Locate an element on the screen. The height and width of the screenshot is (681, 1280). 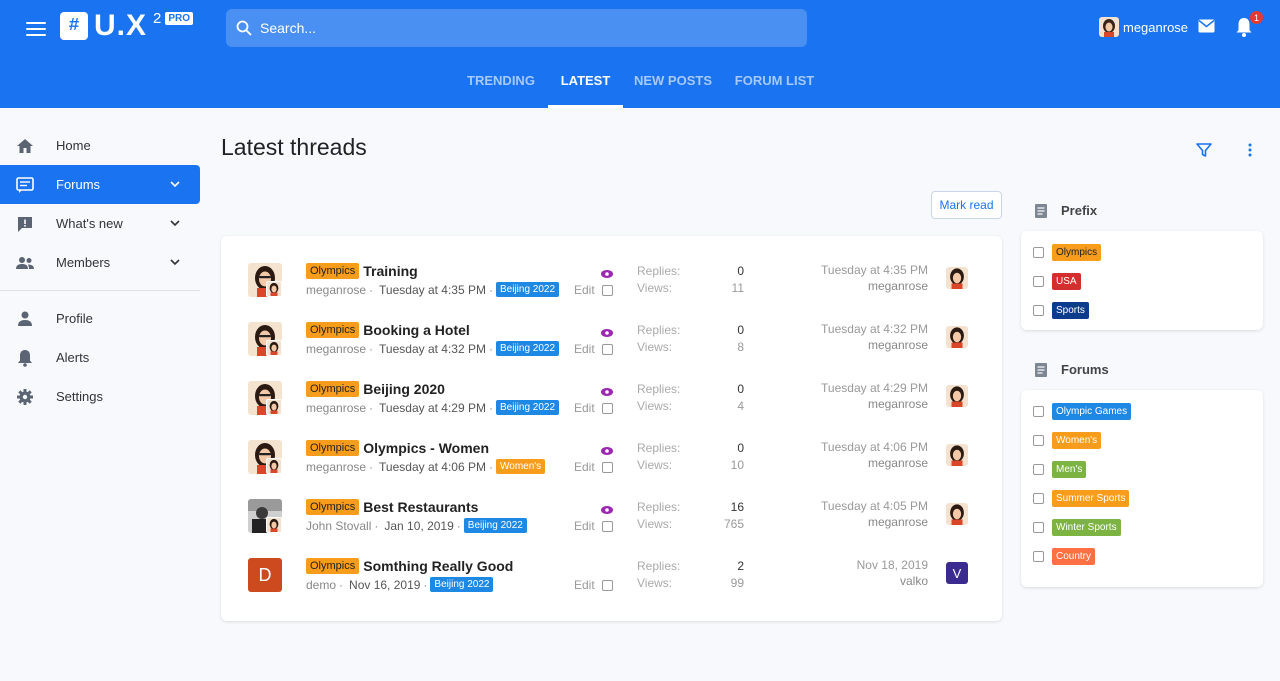
sidebar-item-alerts: Alerts is located at coordinates (100, 357).